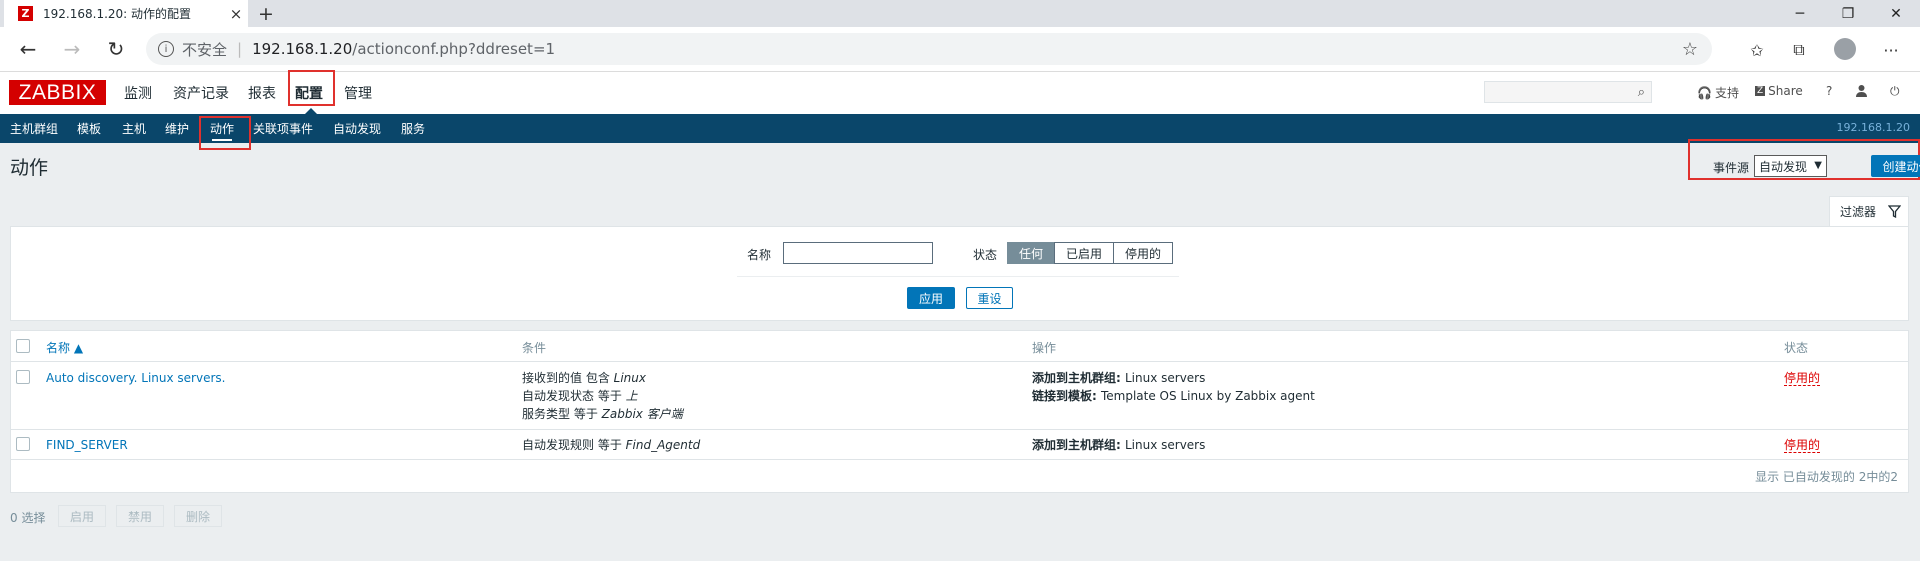 The height and width of the screenshot is (561, 1920). Describe the element at coordinates (574, 396) in the screenshot. I see `condition-text: 自动发现状态 等于` at that location.